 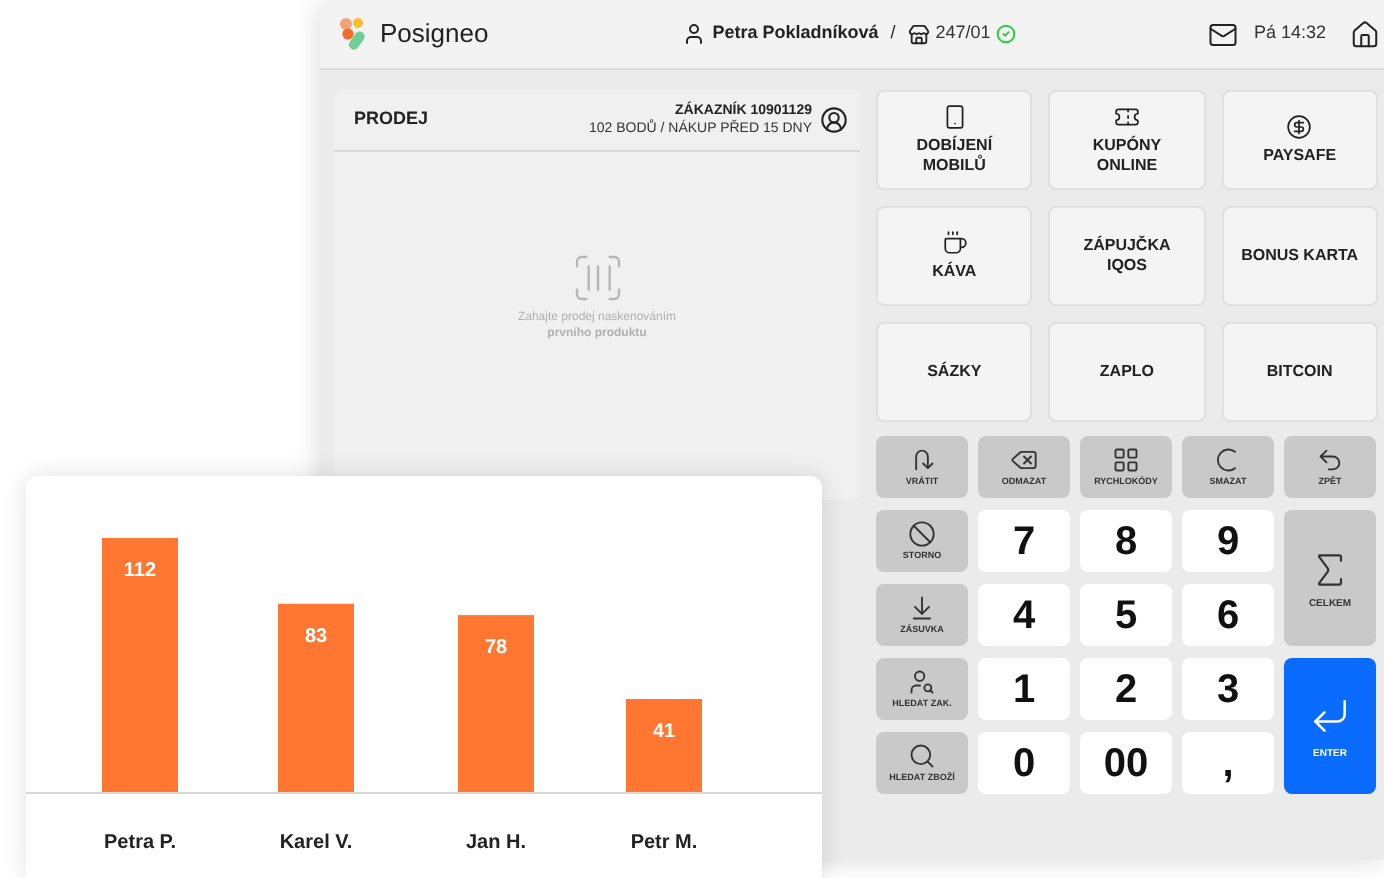 What do you see at coordinates (922, 756) in the screenshot?
I see `search-icon` at bounding box center [922, 756].